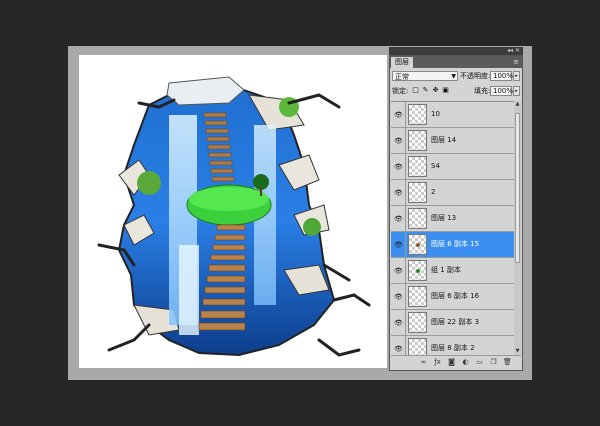  Describe the element at coordinates (456, 92) in the screenshot. I see `lock-fill-row: 锁定: □ ✎ ✥ ▣ 填充: 100% ▸` at that location.